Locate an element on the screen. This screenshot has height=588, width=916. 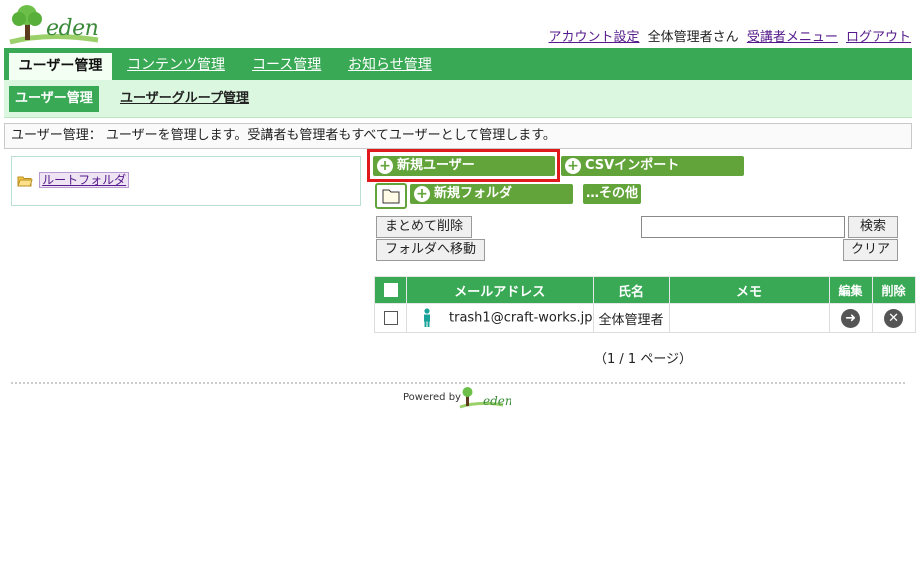
row-select-cell is located at coordinates (390, 318).